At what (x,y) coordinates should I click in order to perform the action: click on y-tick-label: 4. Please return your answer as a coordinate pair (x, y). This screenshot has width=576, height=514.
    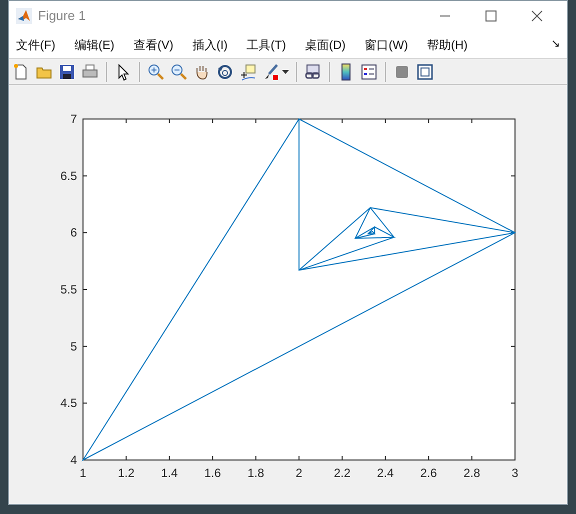
    Looking at the image, I should click on (73, 460).